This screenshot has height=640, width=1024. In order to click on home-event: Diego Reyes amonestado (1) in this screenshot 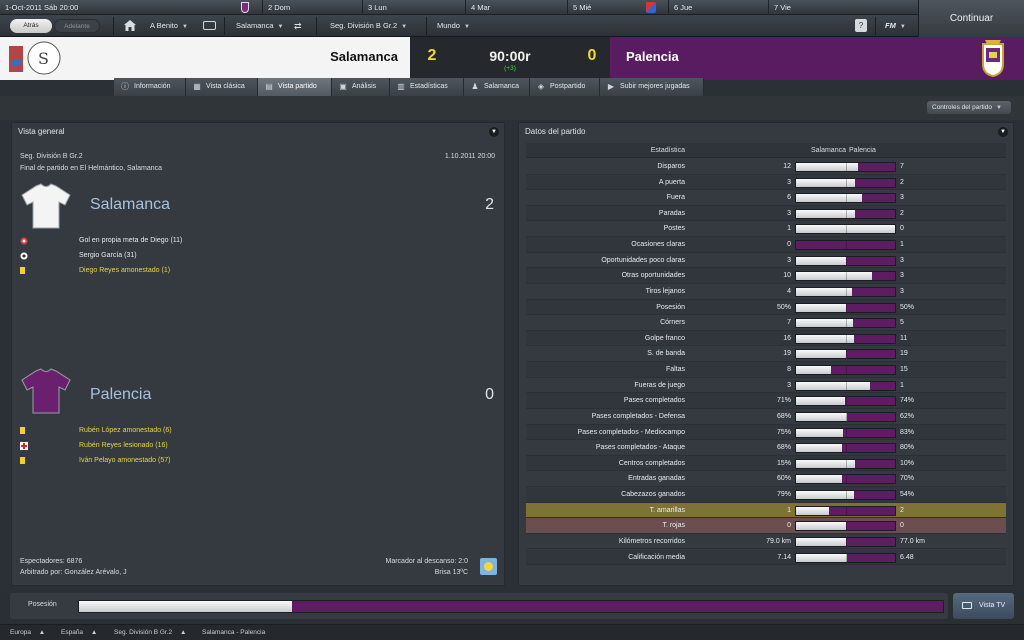, I will do `click(124, 271)`.